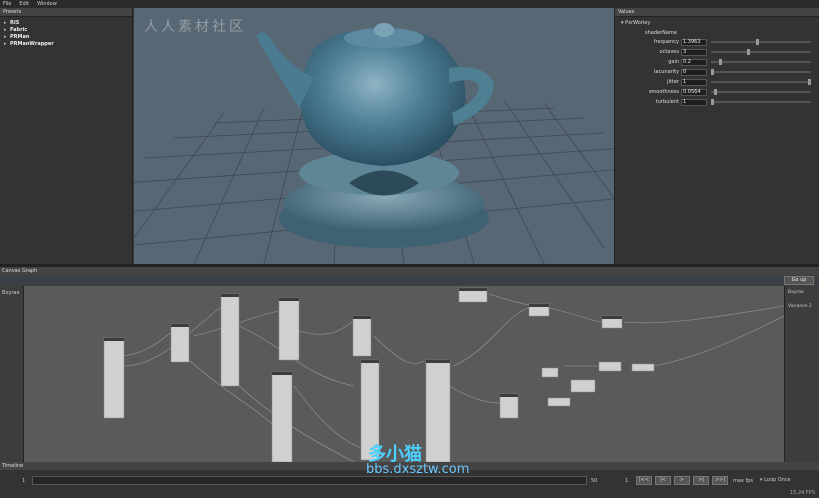 This screenshot has width=819, height=498. Describe the element at coordinates (594, 481) in the screenshot. I see `timeline-end: 50` at that location.